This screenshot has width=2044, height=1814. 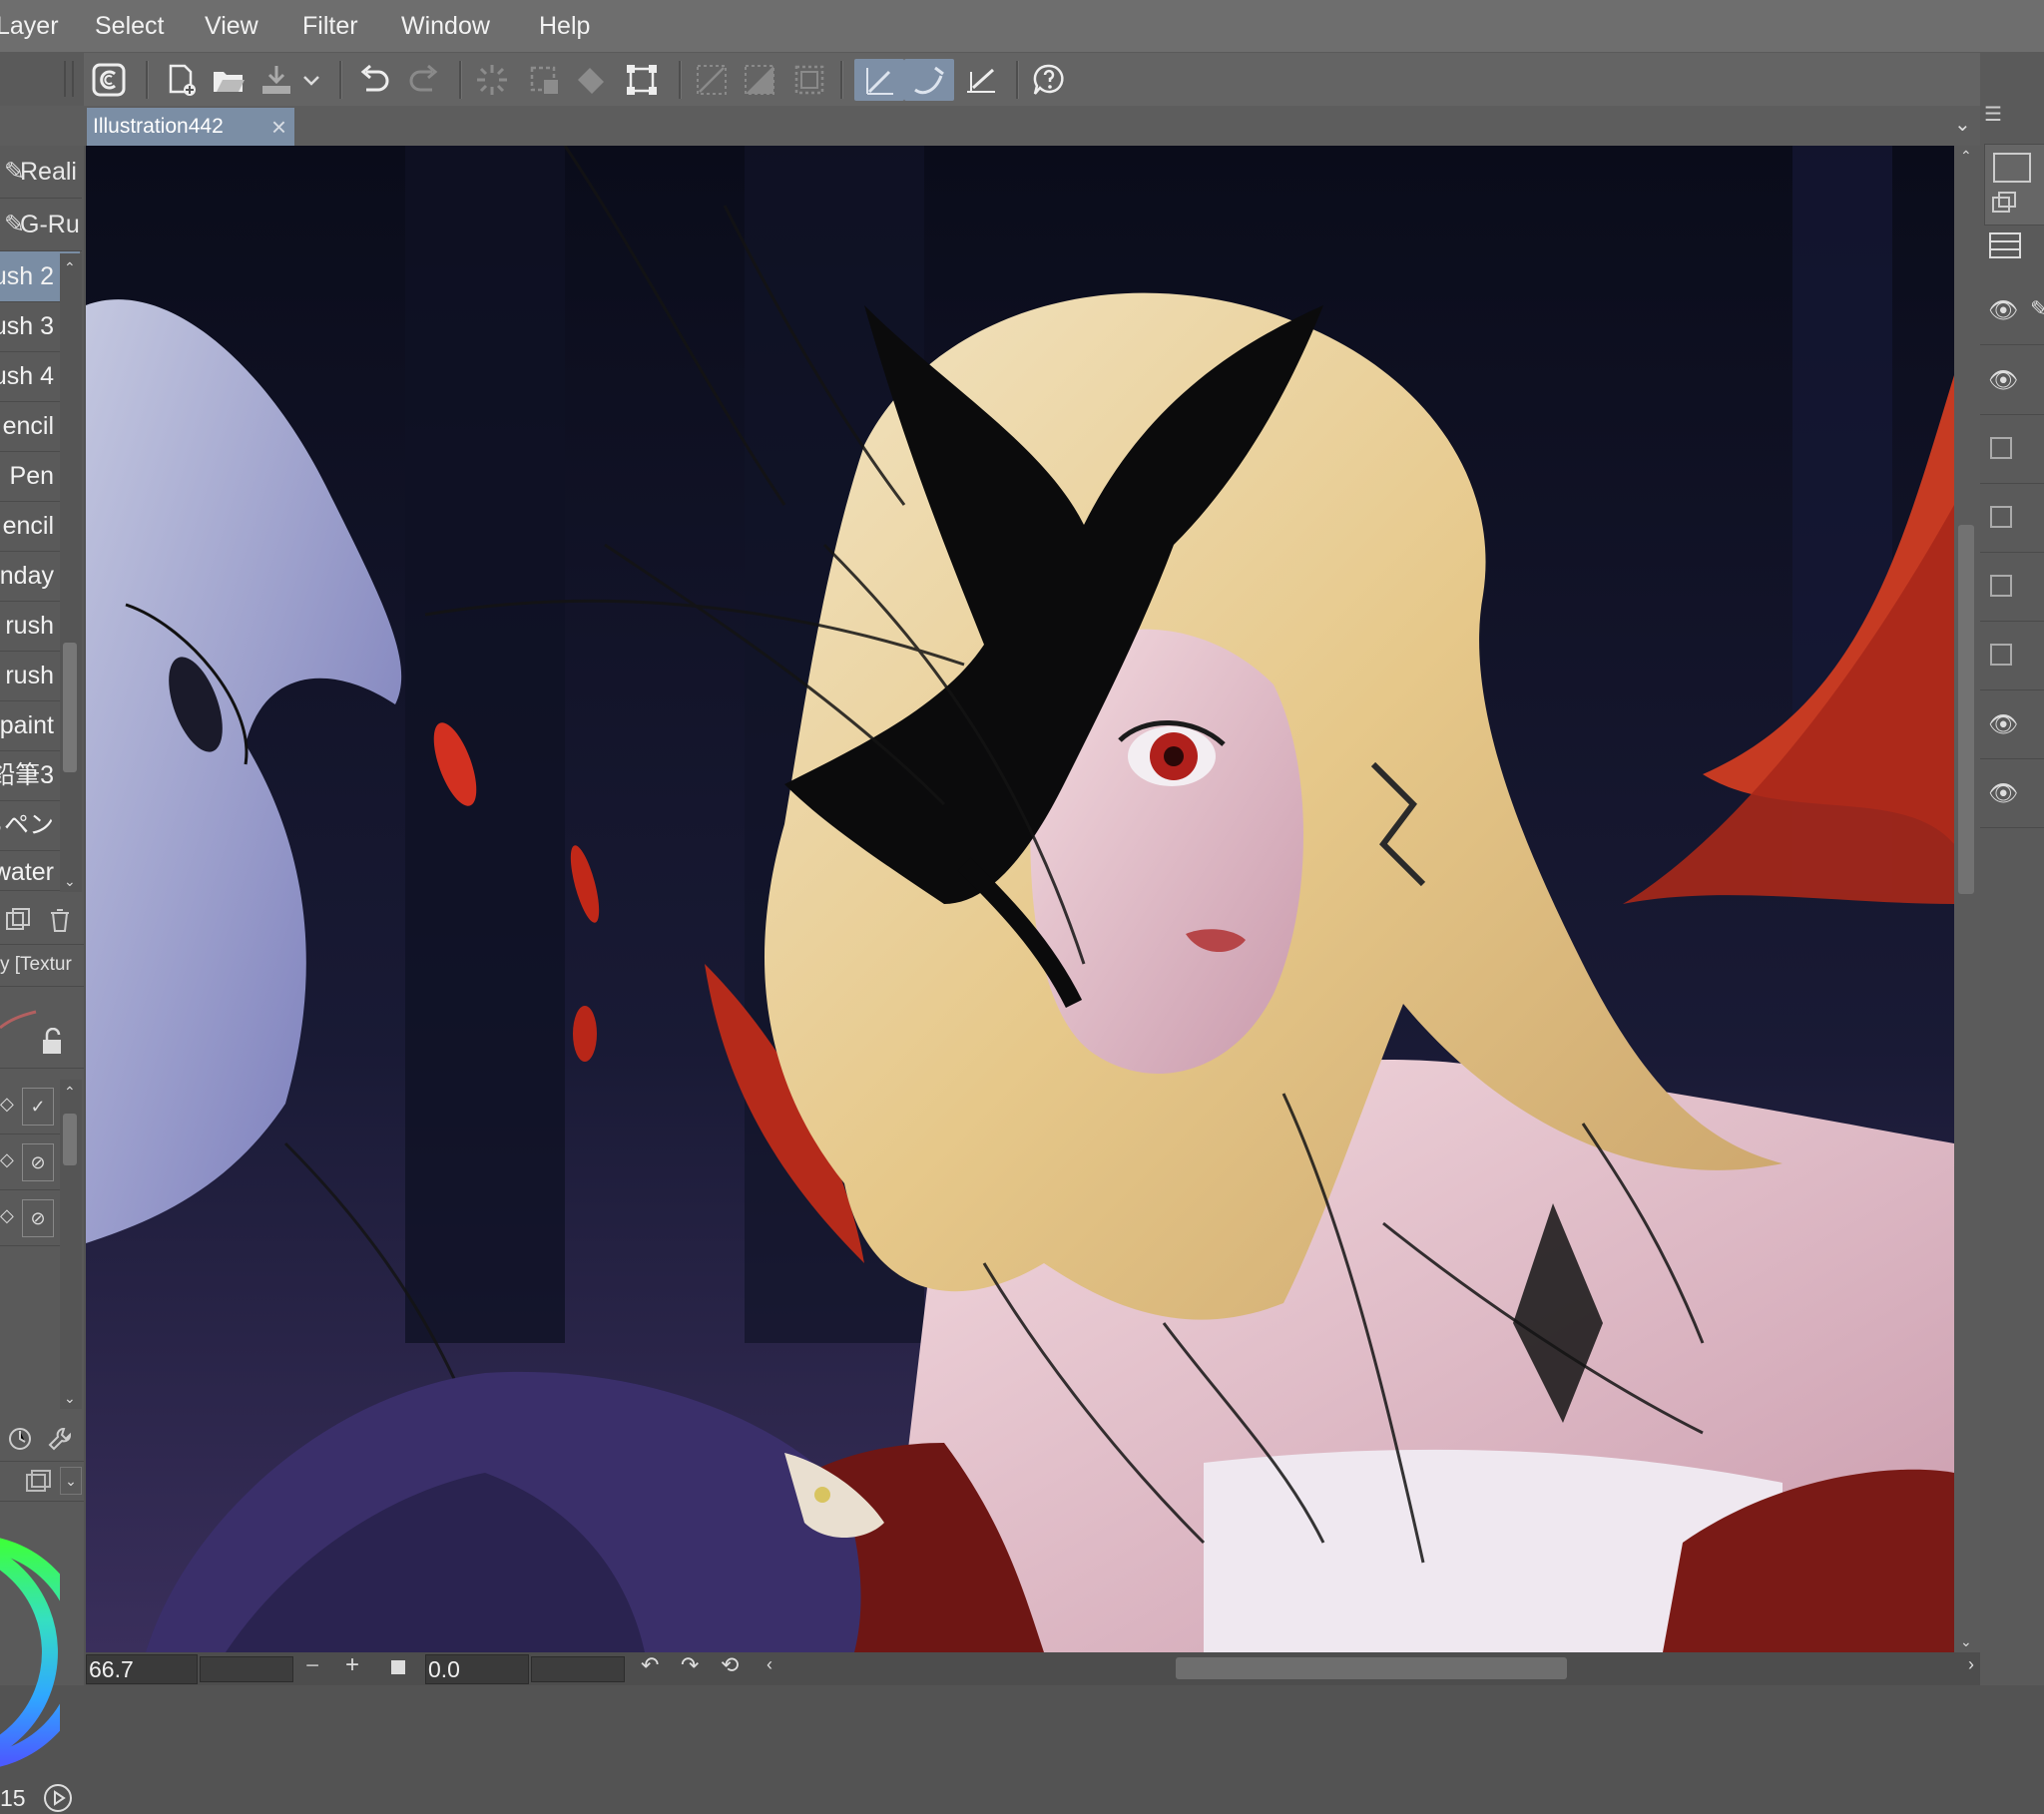 What do you see at coordinates (1022, 80) in the screenshot?
I see `command-bar` at bounding box center [1022, 80].